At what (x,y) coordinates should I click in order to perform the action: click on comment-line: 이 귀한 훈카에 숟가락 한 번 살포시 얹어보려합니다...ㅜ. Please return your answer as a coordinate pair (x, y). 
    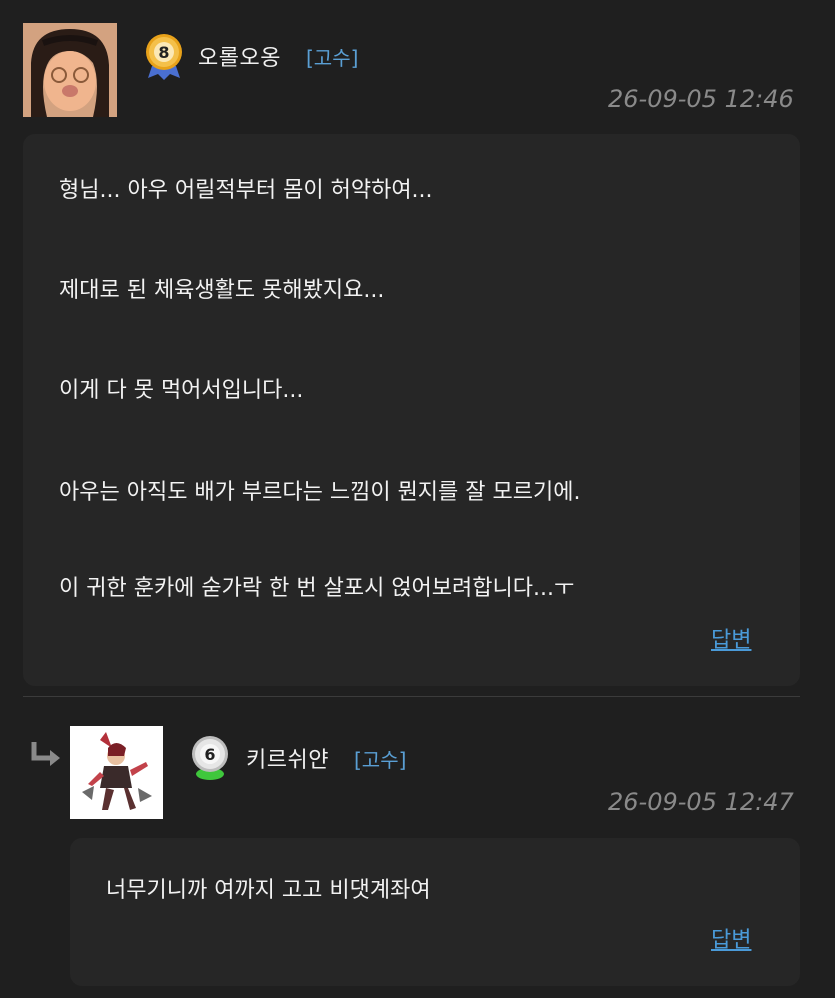
    Looking at the image, I should click on (317, 588).